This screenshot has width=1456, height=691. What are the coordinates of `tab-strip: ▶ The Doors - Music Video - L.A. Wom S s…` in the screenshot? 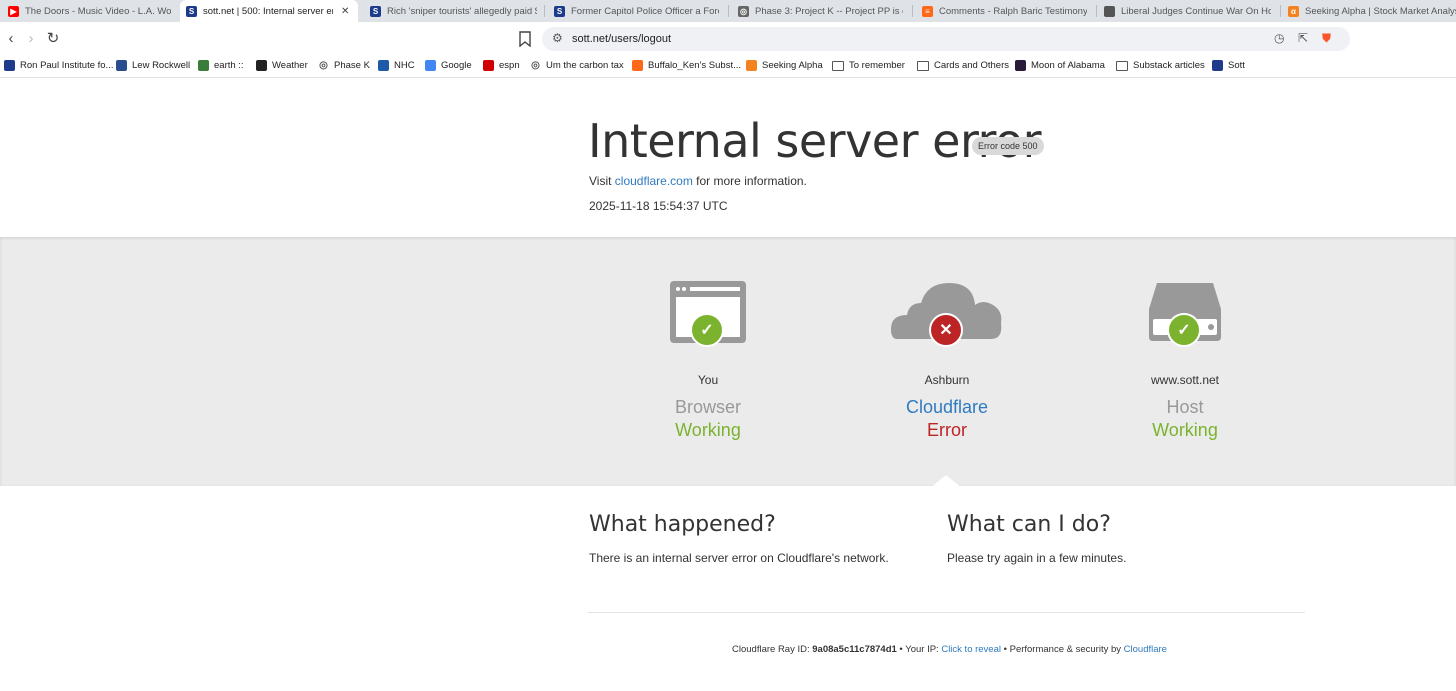 It's located at (728, 11).